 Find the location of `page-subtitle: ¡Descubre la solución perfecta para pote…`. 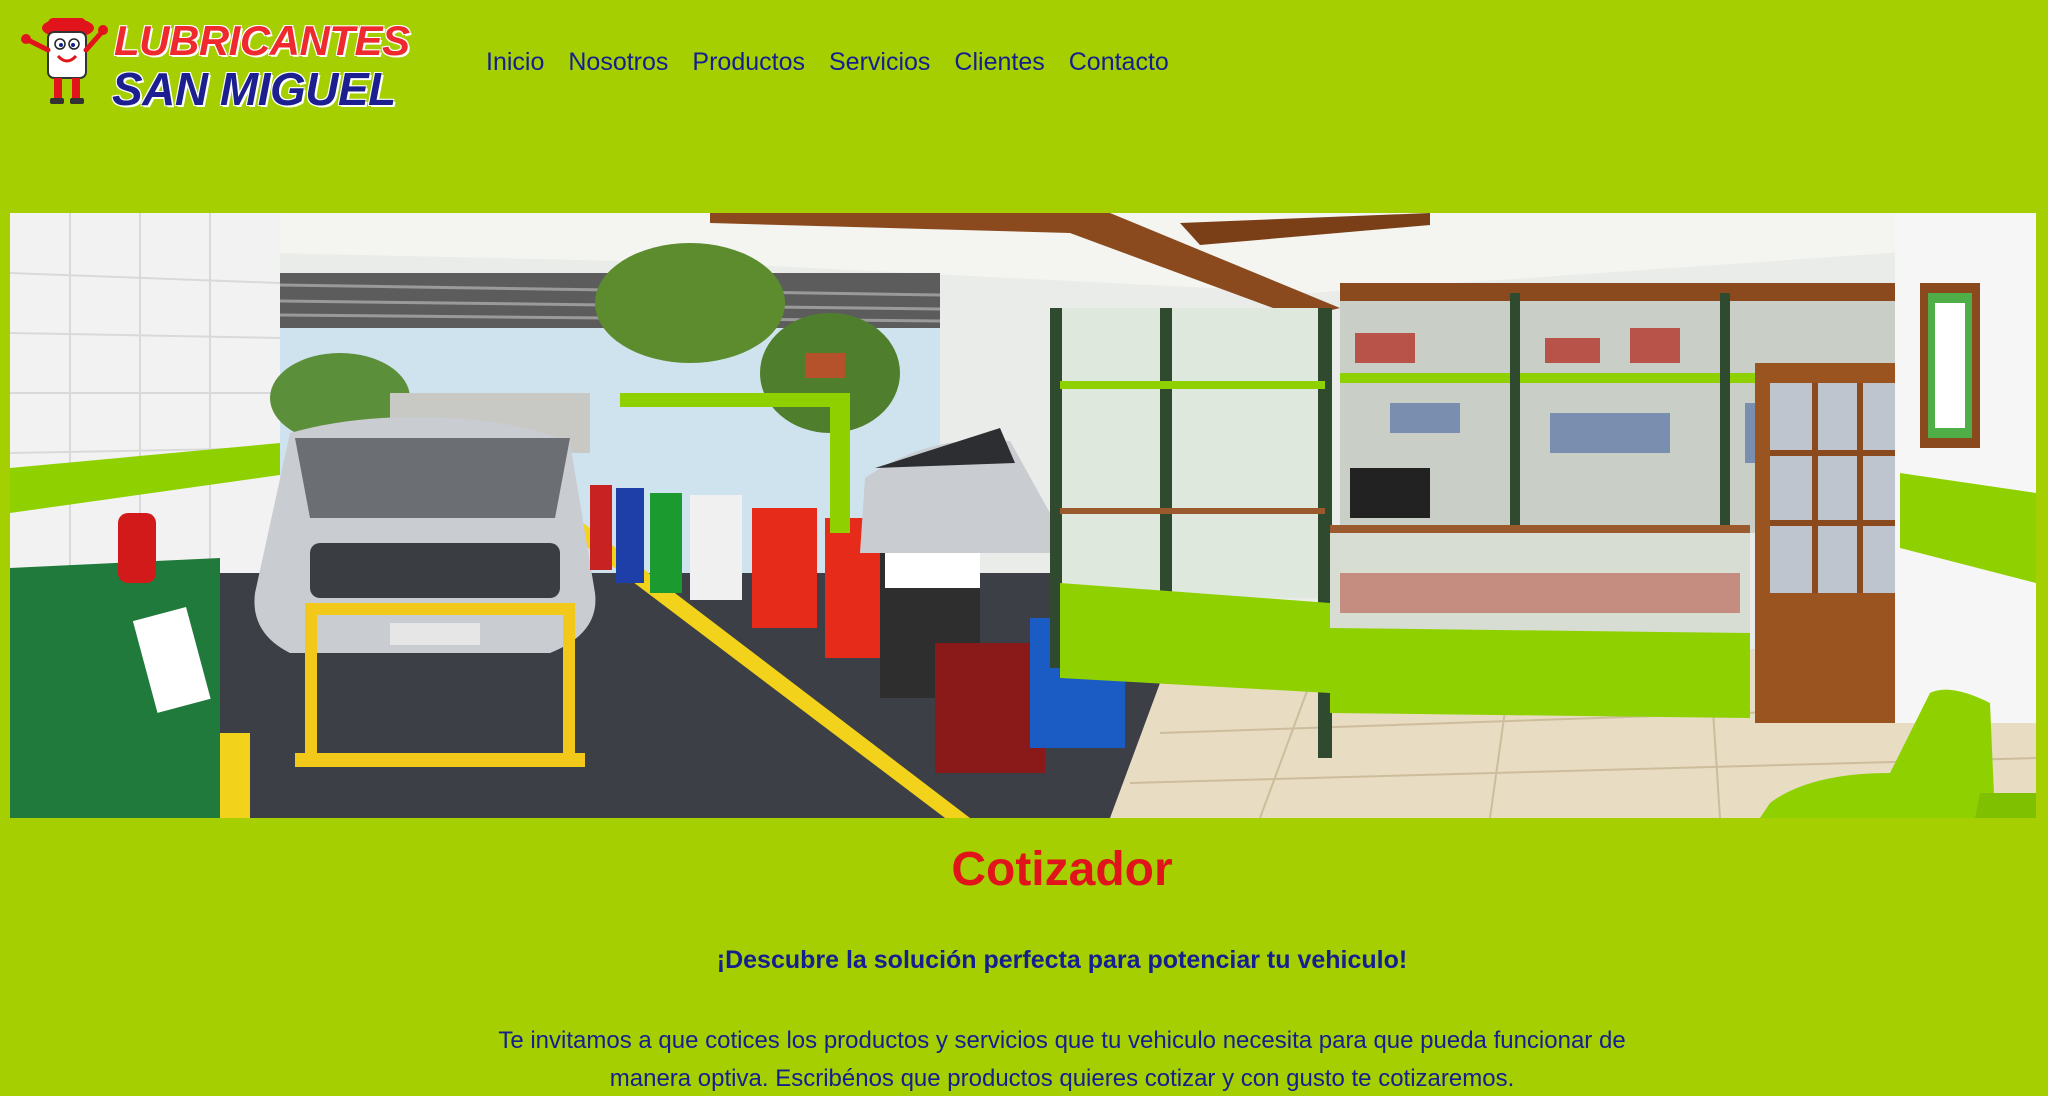

page-subtitle: ¡Descubre la solución perfecta para pote… is located at coordinates (1062, 960).